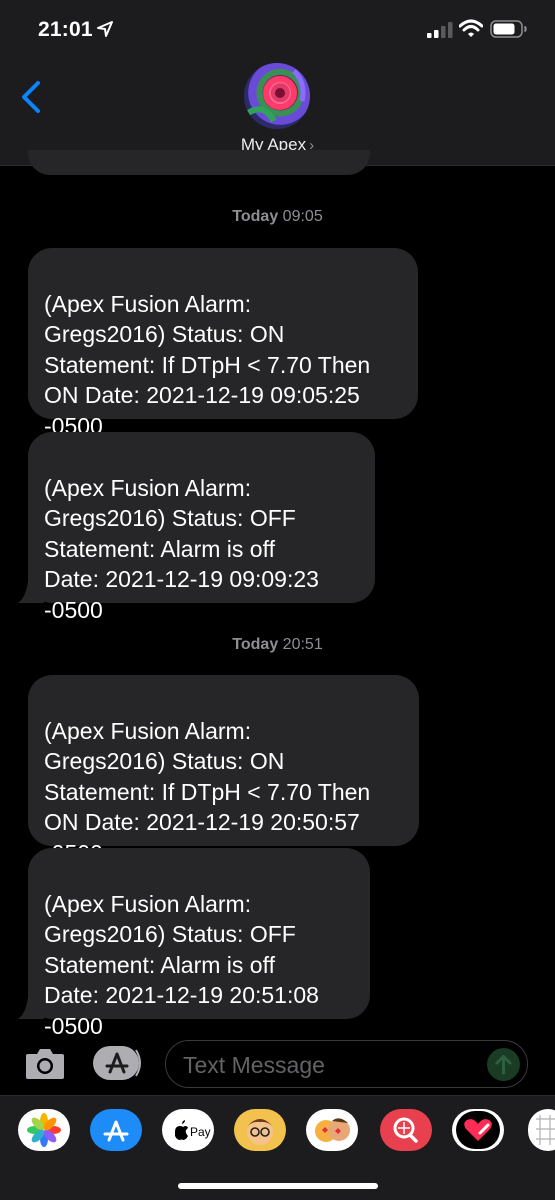 The height and width of the screenshot is (1200, 555). Describe the element at coordinates (200, 1132) in the screenshot. I see `apple-pay-label: Pay` at that location.